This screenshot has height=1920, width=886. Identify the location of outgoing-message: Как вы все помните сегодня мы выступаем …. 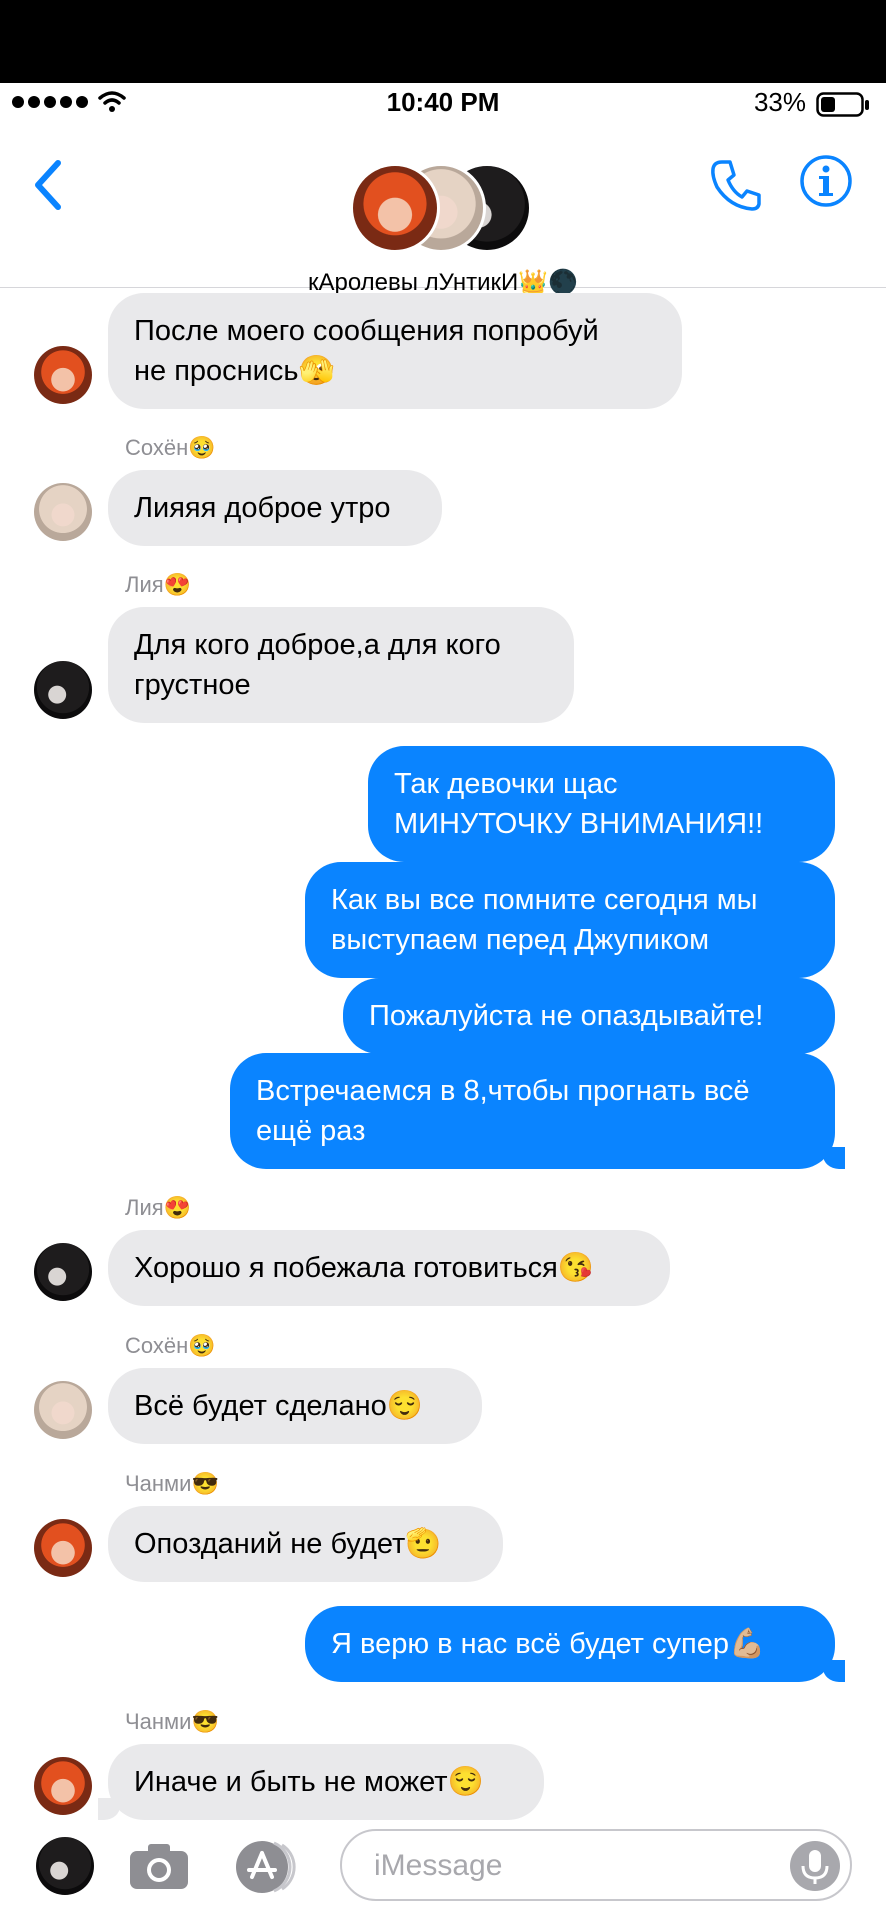
(570, 920).